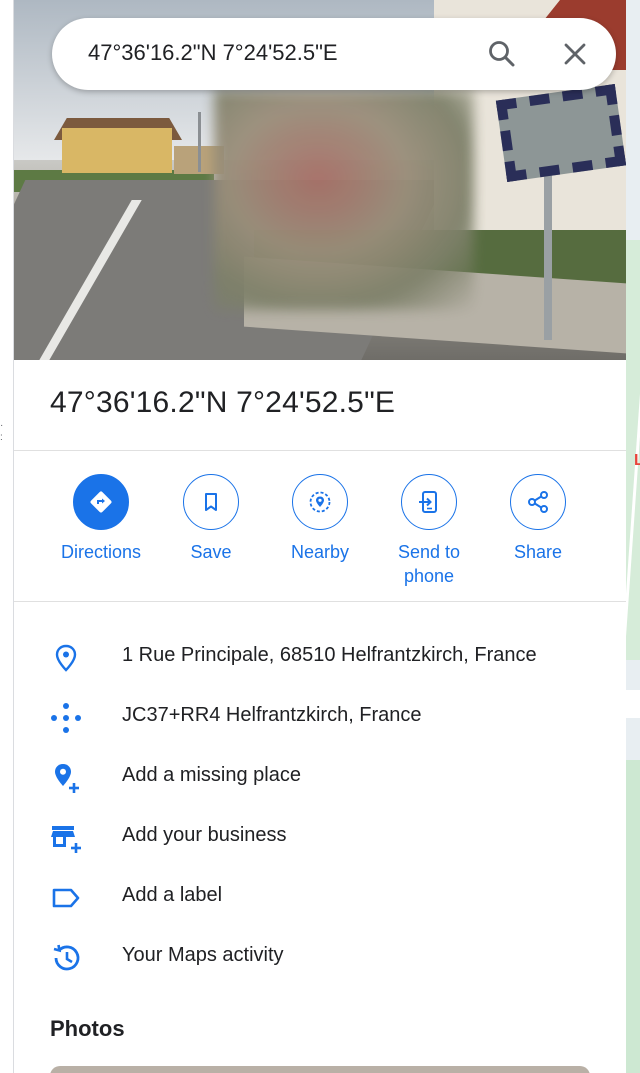 This screenshot has width=640, height=1073. What do you see at coordinates (223, 402) in the screenshot?
I see `place-title: 47°36'16.2"N 7°24'52.5"E` at bounding box center [223, 402].